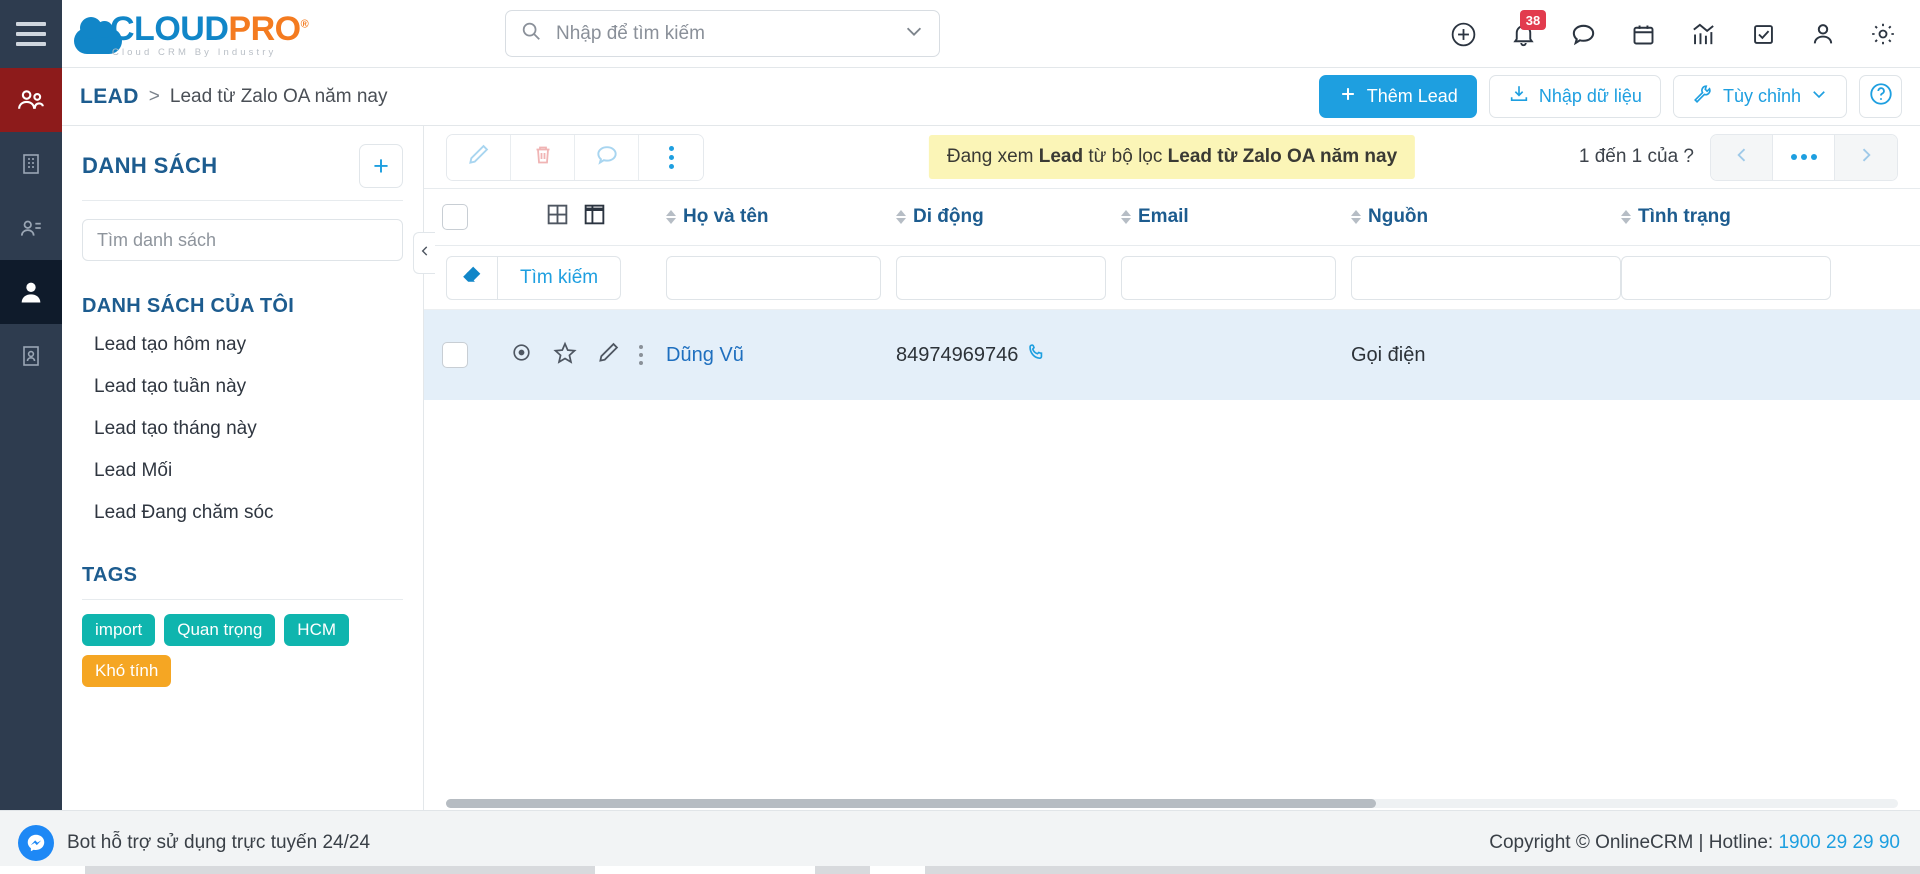 This screenshot has width=1920, height=874. Describe the element at coordinates (242, 163) in the screenshot. I see `list-panel-header: DANH SÁCH +` at that location.